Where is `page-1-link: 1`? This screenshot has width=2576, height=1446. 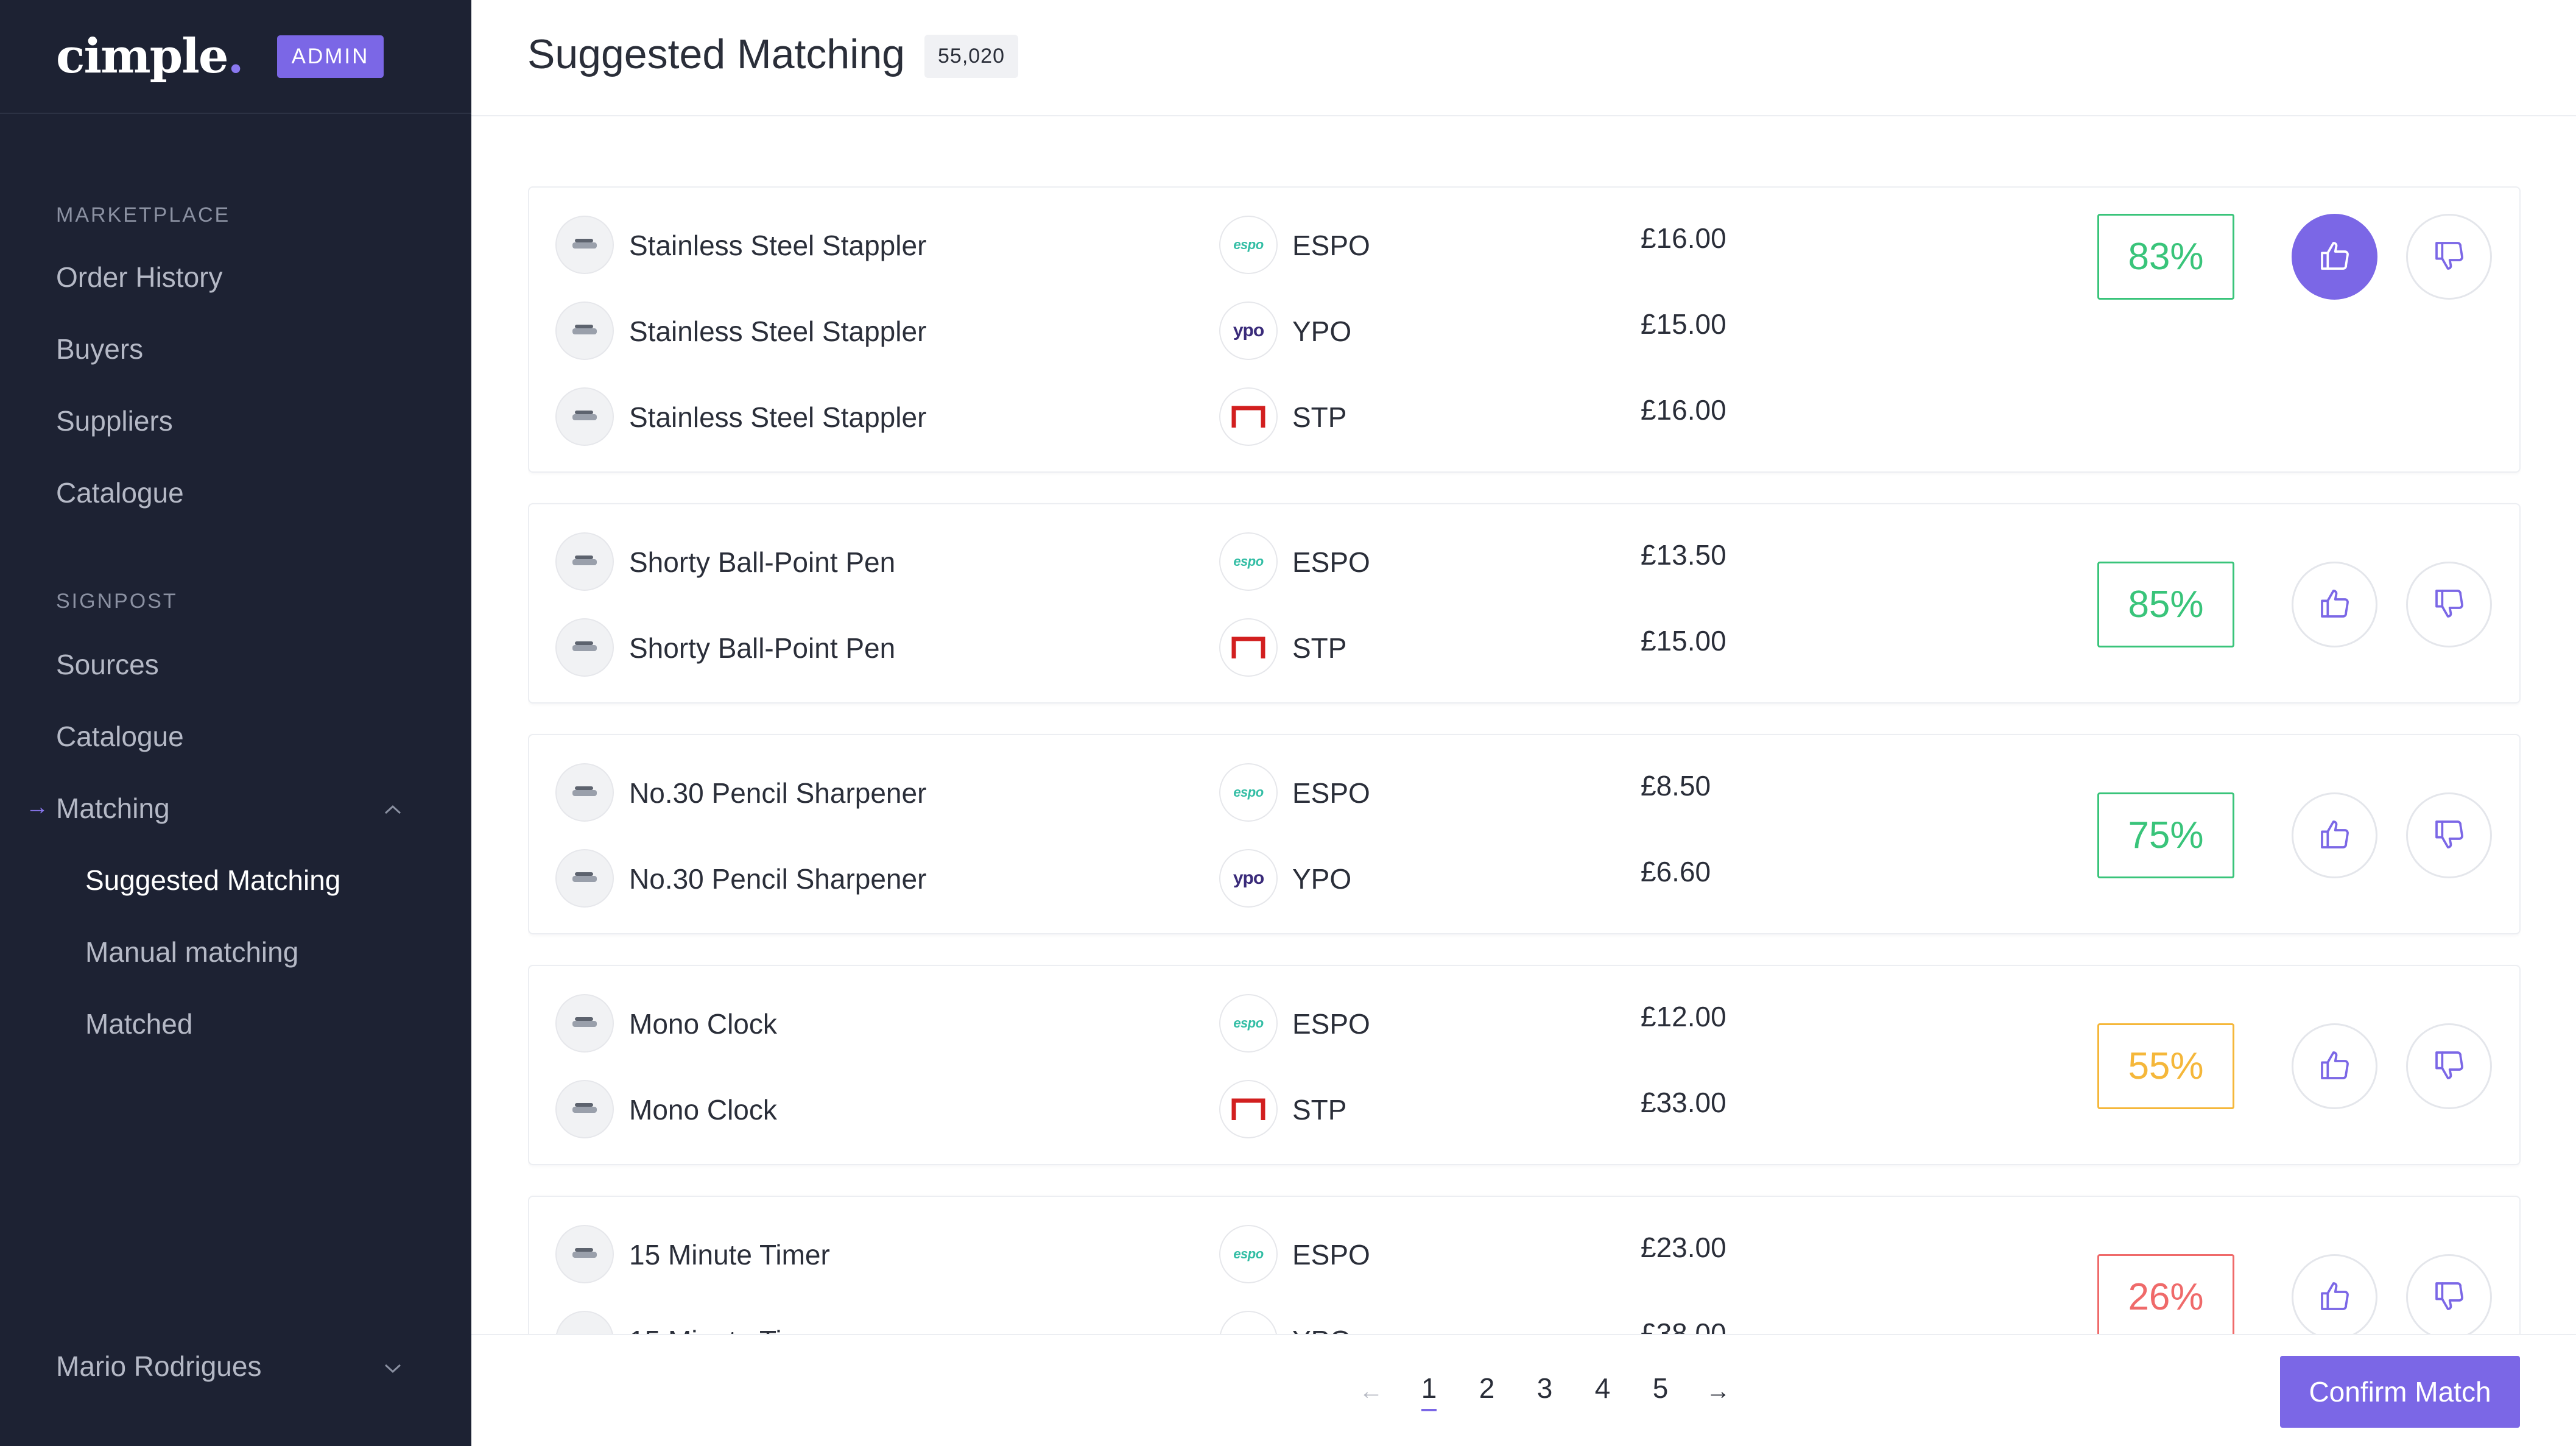 page-1-link: 1 is located at coordinates (1429, 1391).